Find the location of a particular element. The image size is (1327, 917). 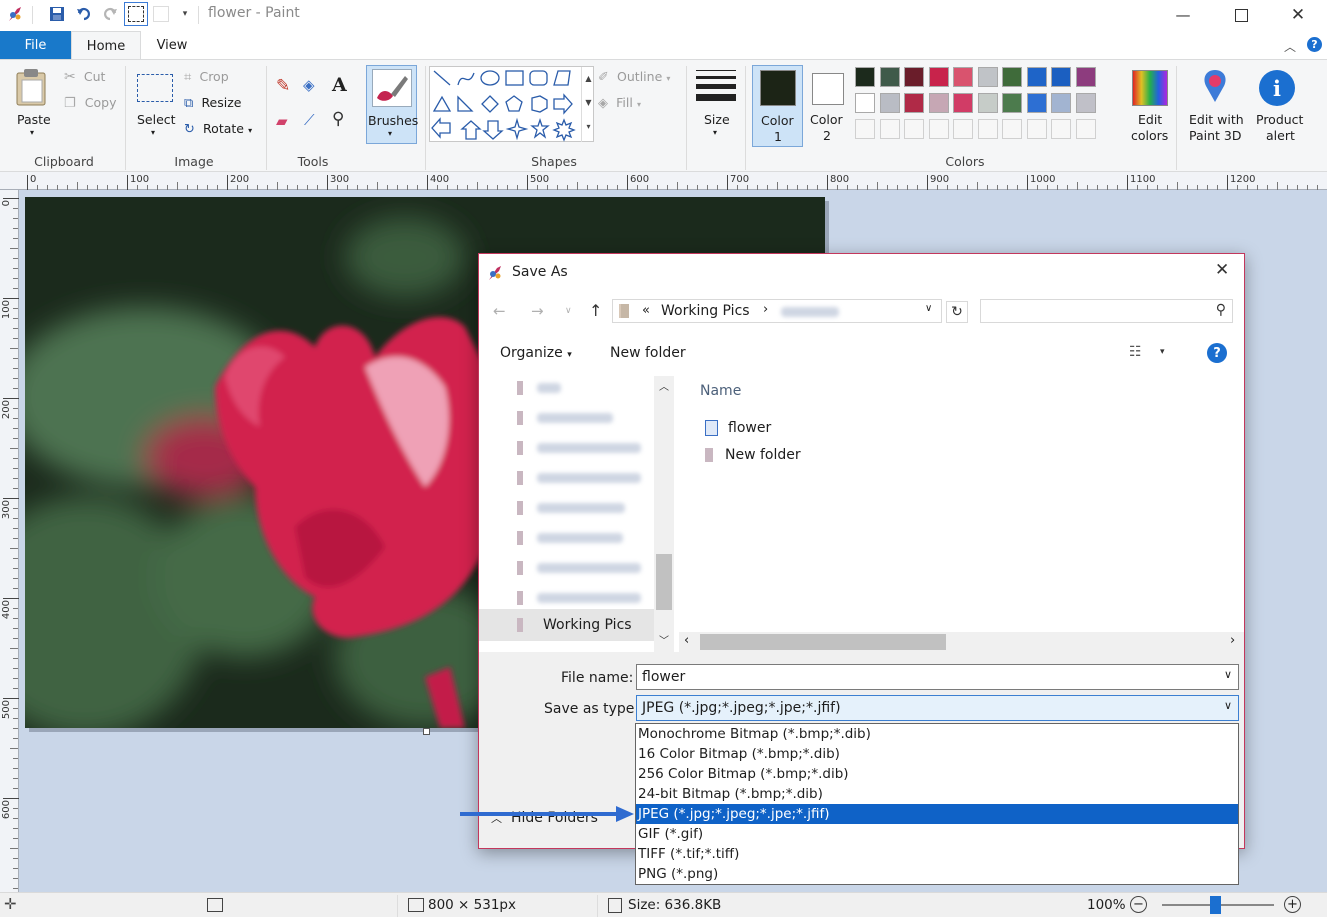

type-option: Monochrome Bitmap (*.bmp;*.dib) is located at coordinates (937, 734).